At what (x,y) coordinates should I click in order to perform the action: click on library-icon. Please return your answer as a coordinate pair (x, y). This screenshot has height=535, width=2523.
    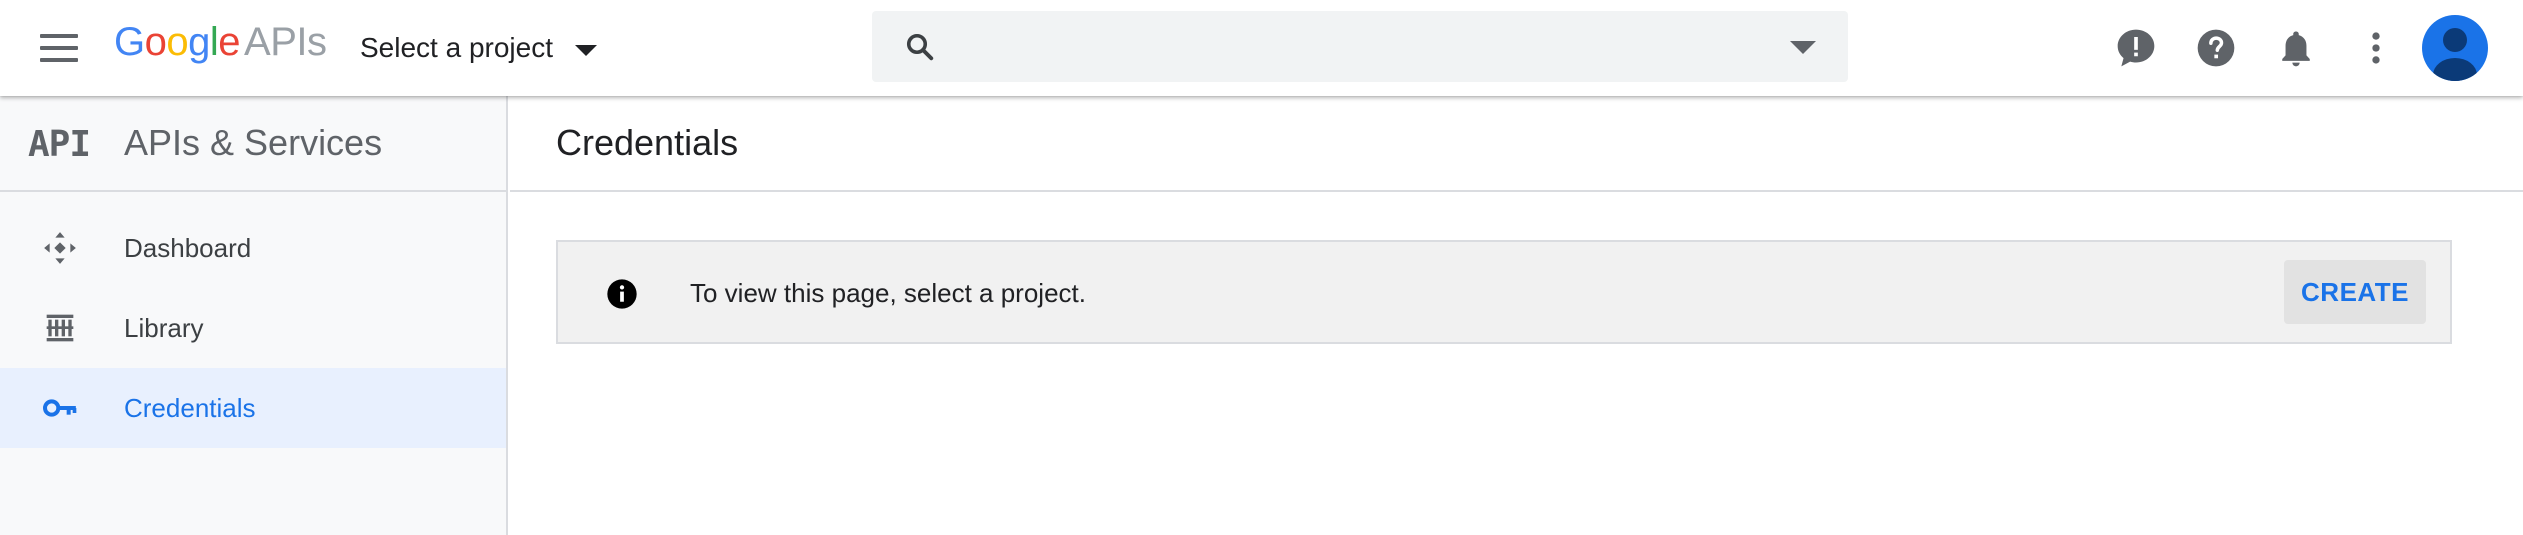
    Looking at the image, I should click on (60, 328).